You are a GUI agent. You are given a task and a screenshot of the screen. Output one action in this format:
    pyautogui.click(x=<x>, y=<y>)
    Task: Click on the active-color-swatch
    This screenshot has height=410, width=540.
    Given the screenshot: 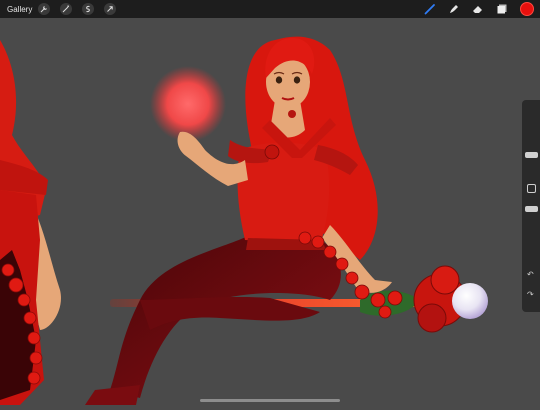 What is the action you would take?
    pyautogui.click(x=527, y=9)
    